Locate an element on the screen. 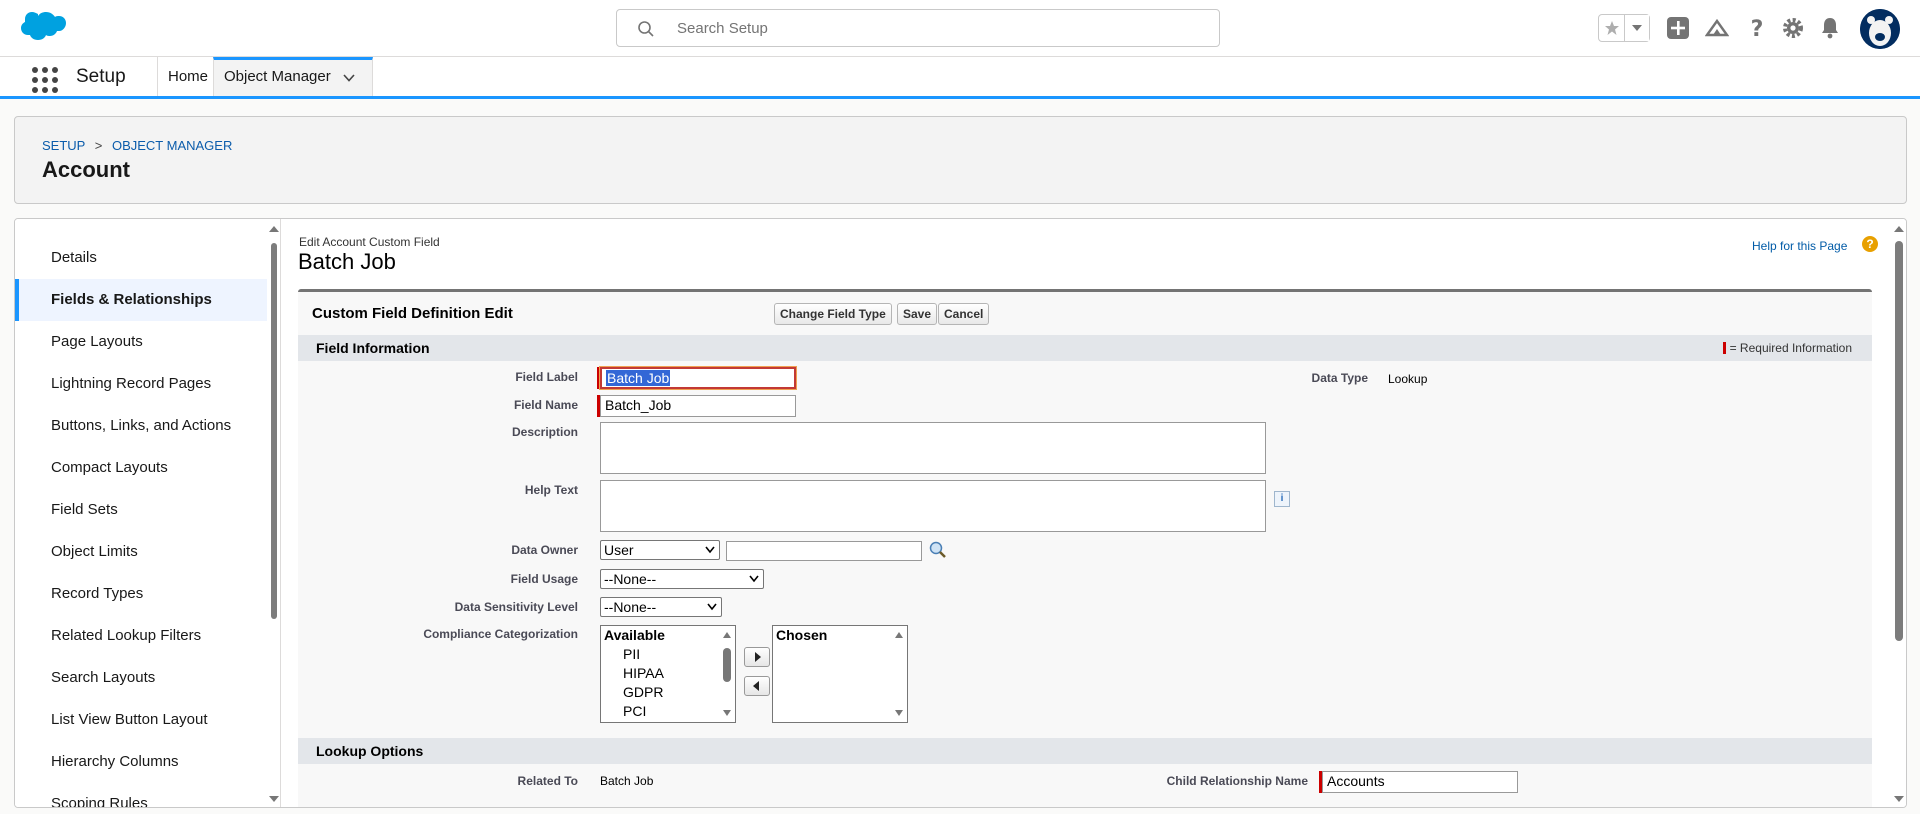 This screenshot has height=814, width=1920. edit-title: Batch Job is located at coordinates (347, 261).